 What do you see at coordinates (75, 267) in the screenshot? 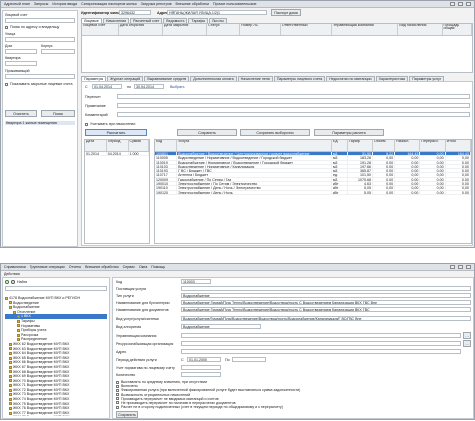
I see `menu-item: Отчеты` at bounding box center [75, 267].